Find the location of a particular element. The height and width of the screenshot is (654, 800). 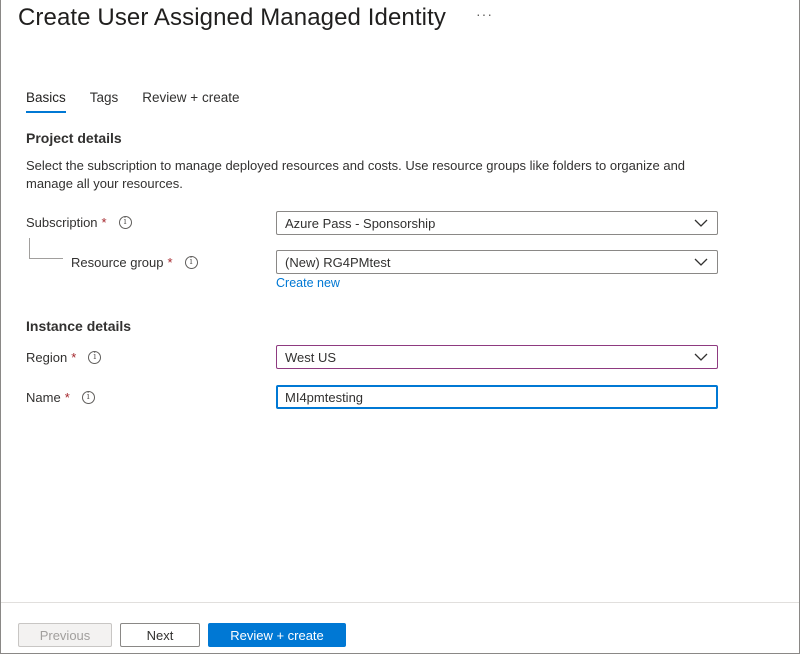

previous-button: Previous is located at coordinates (65, 635).